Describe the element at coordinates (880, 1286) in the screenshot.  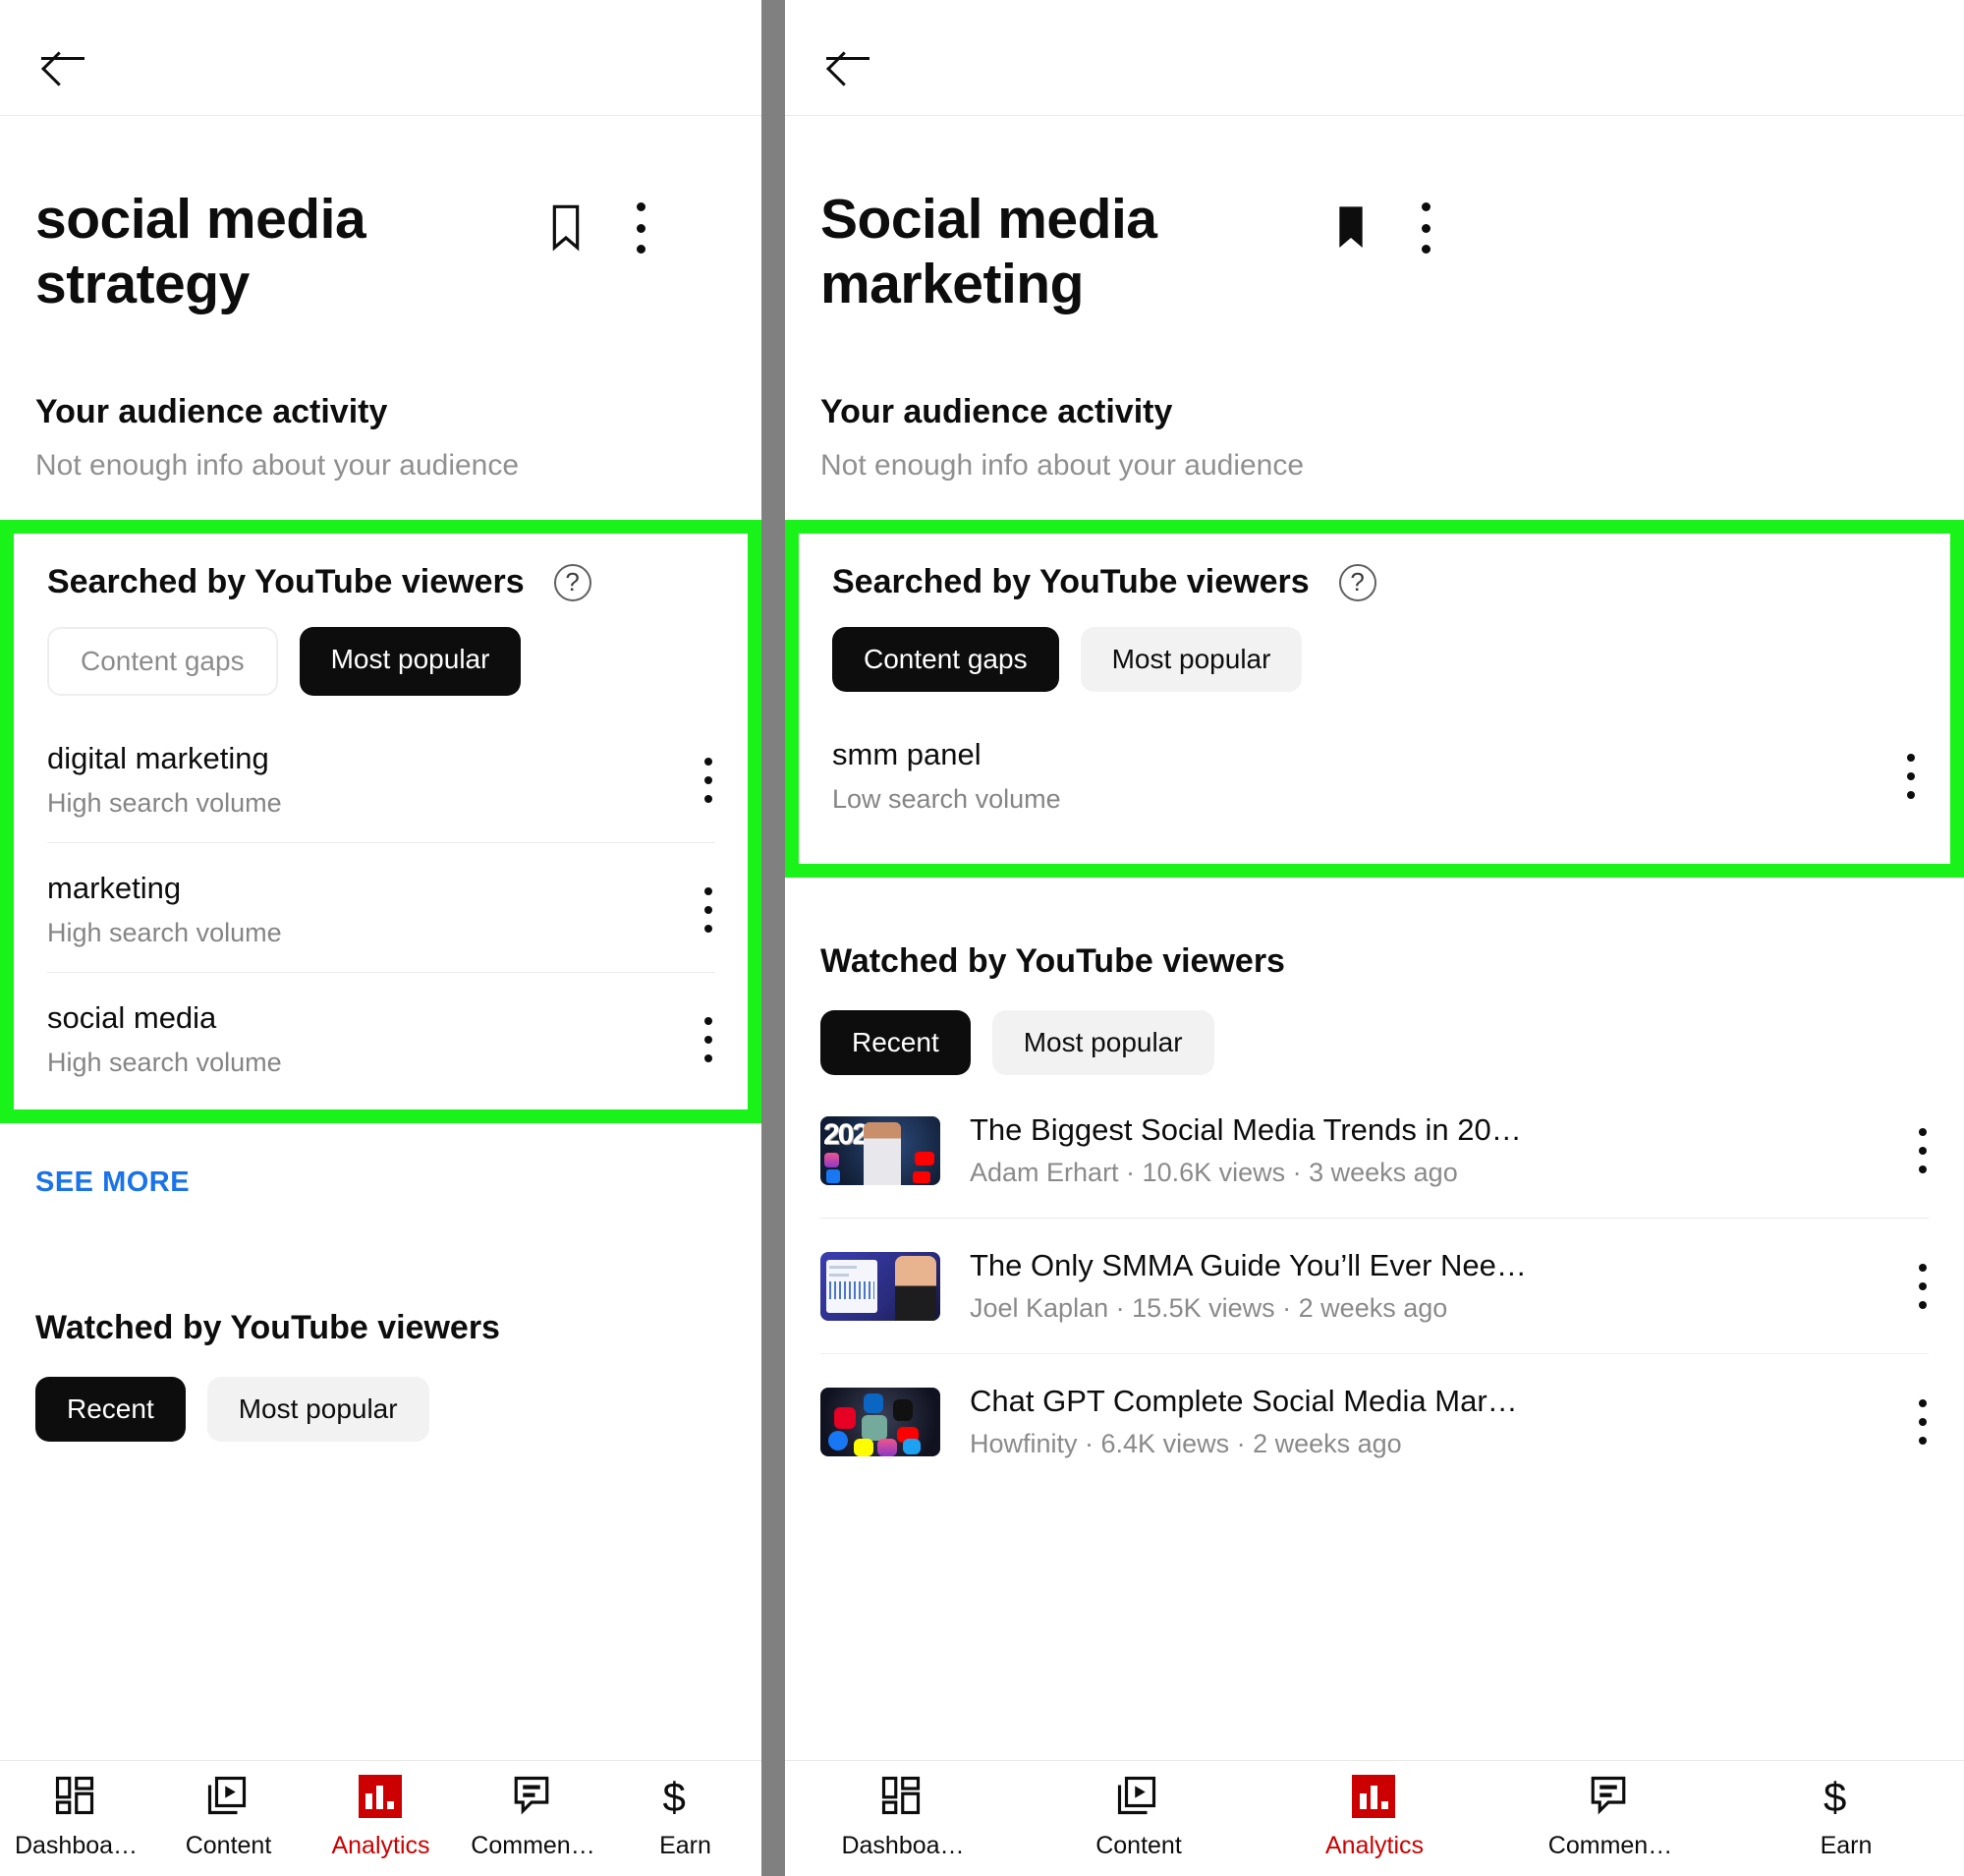
I see `thumbnail-smma-guide` at that location.